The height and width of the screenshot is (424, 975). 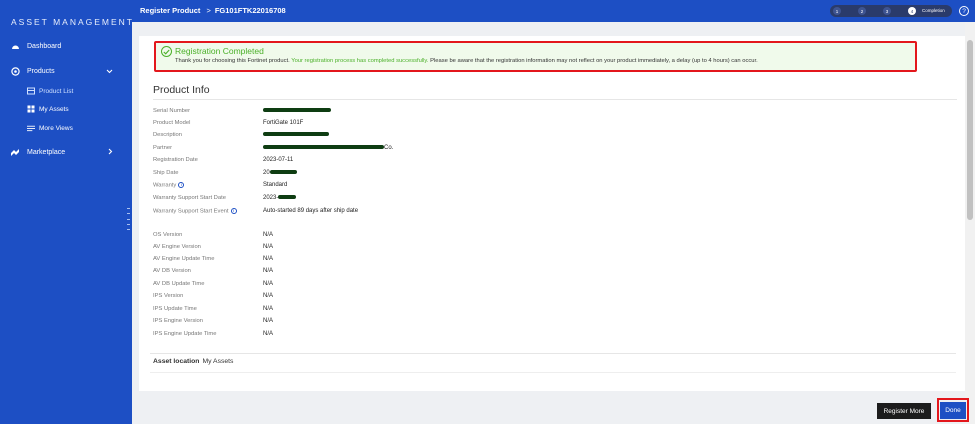 I want to click on sidebar-subitem-more-views: More Views, so click(x=50, y=128).